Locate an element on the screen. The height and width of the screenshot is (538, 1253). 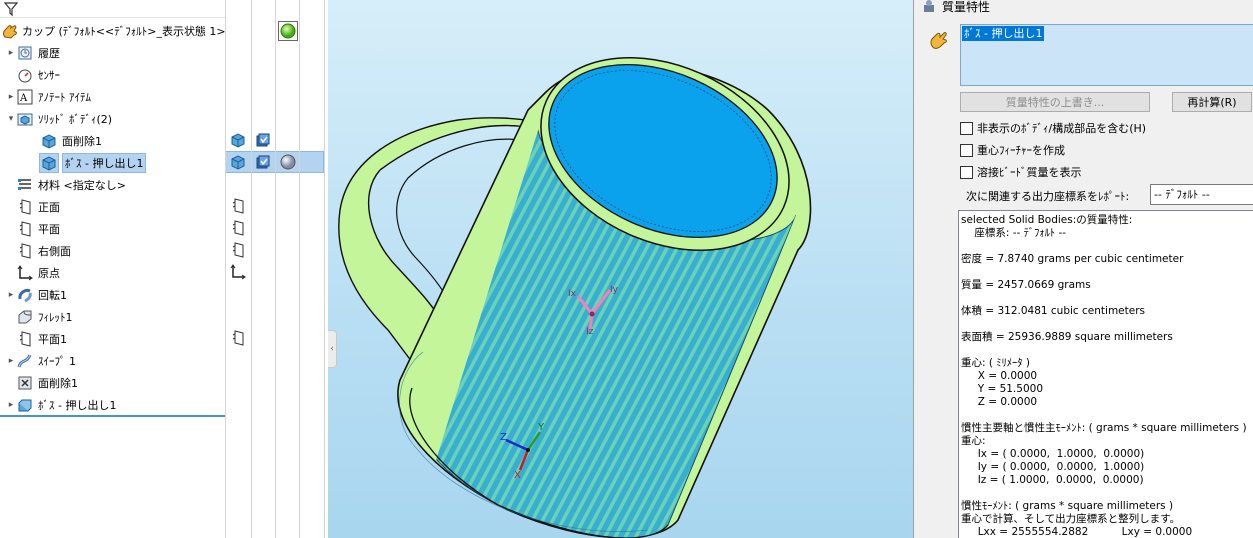
panel-collapse-handle: ‹ is located at coordinates (332, 349).